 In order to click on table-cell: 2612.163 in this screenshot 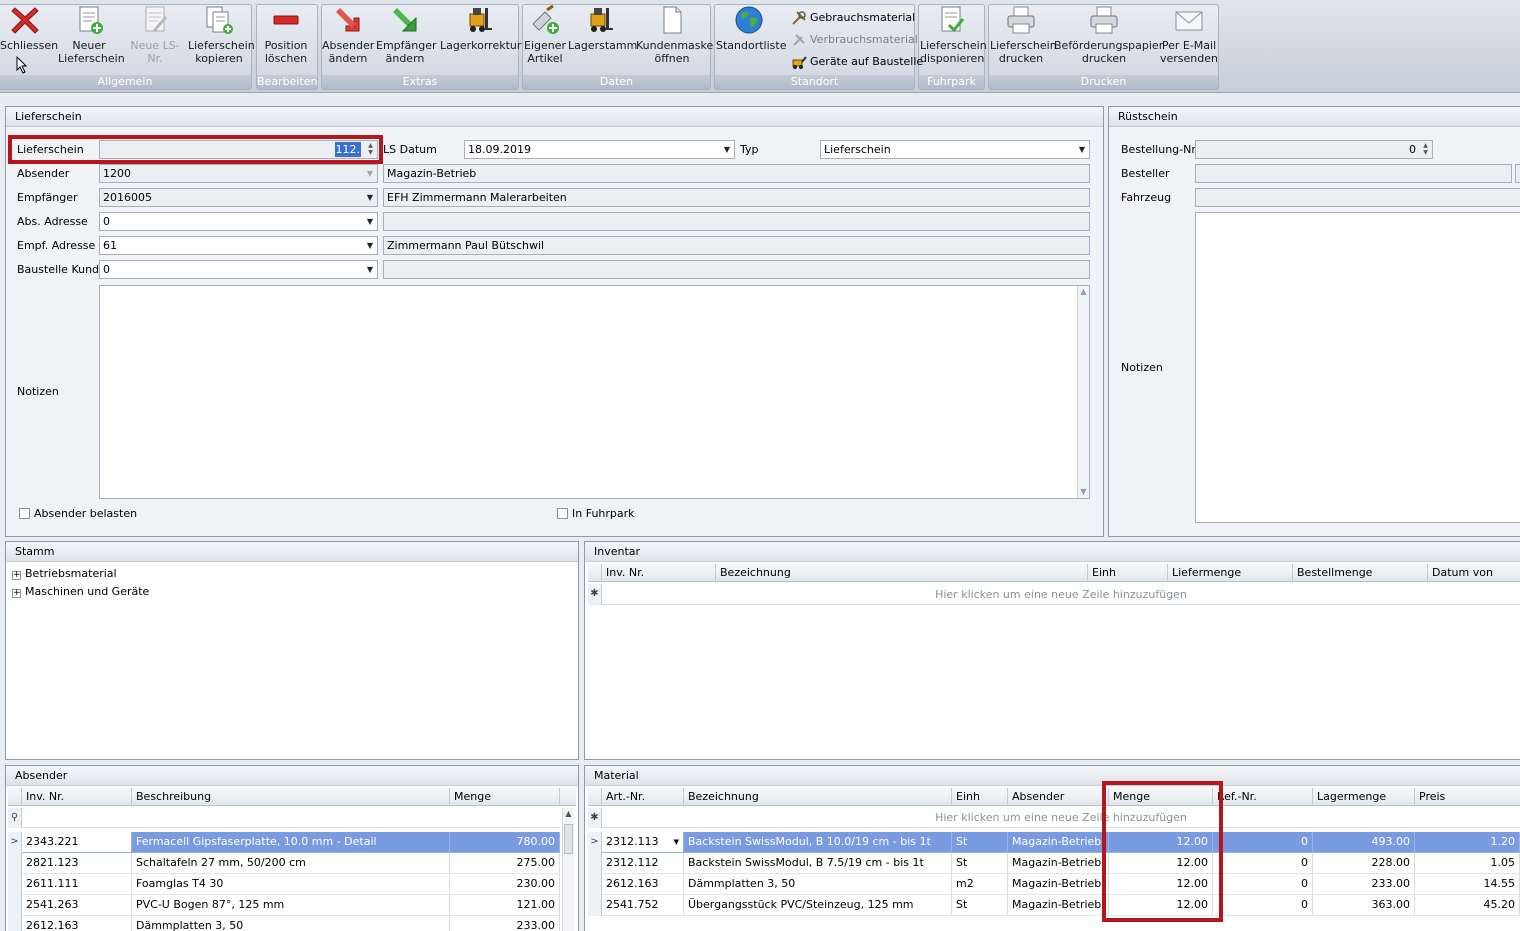, I will do `click(77, 923)`.